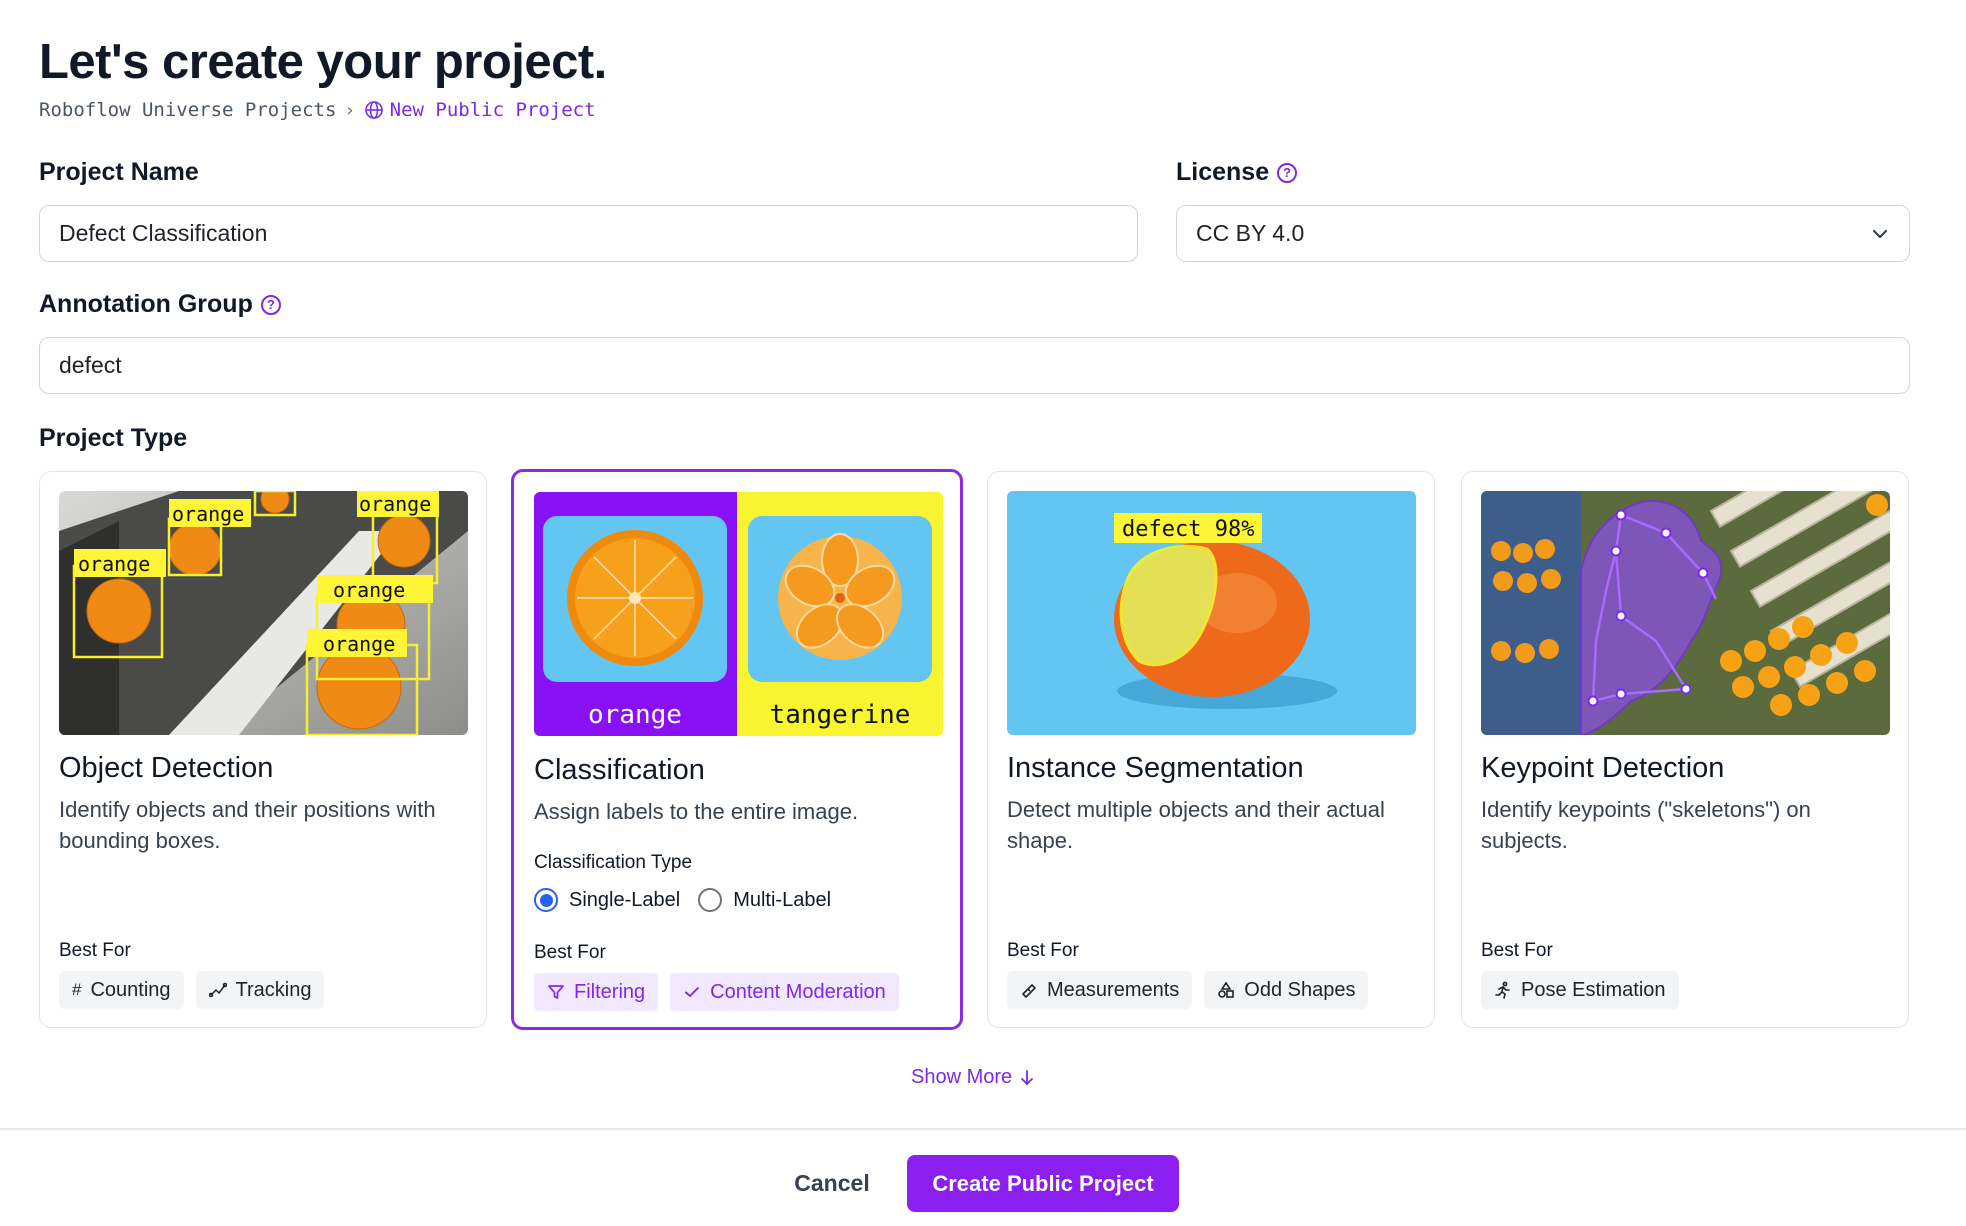 The width and height of the screenshot is (1966, 1226). I want to click on page-title: Let's create your project., so click(323, 62).